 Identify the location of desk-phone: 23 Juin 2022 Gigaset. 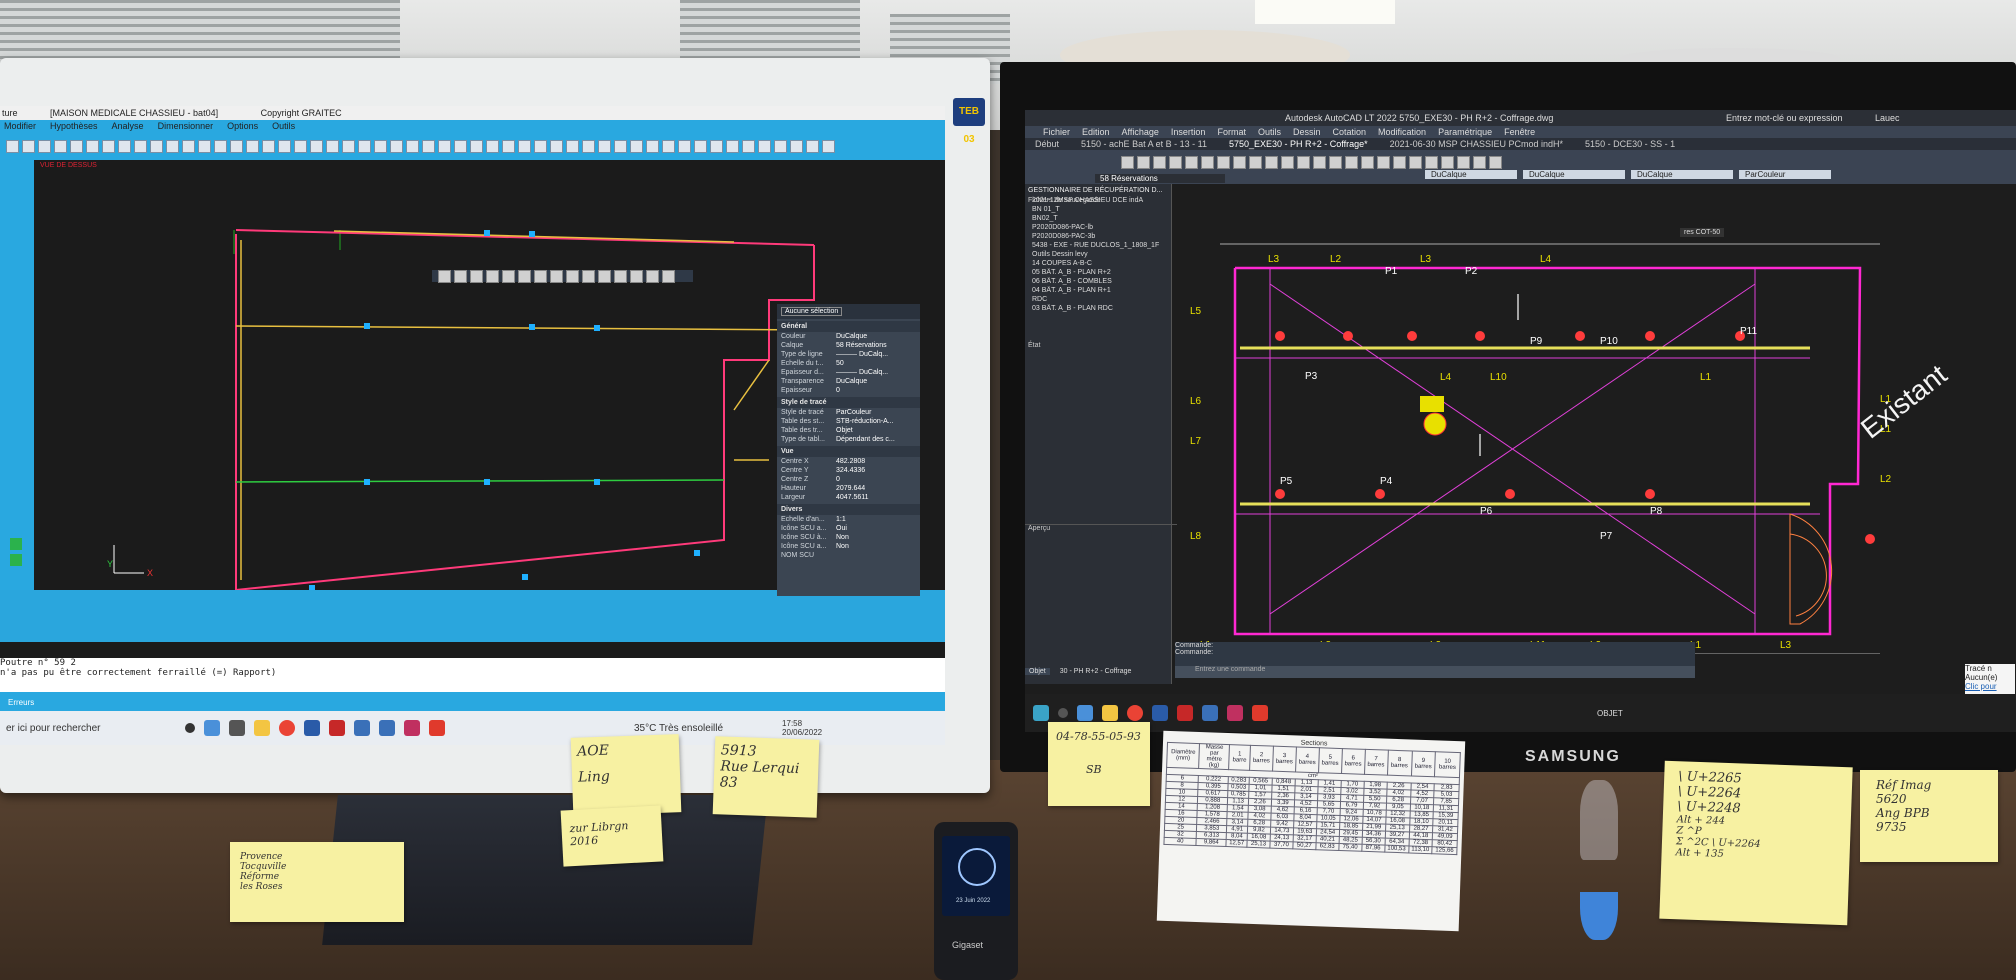
(976, 901).